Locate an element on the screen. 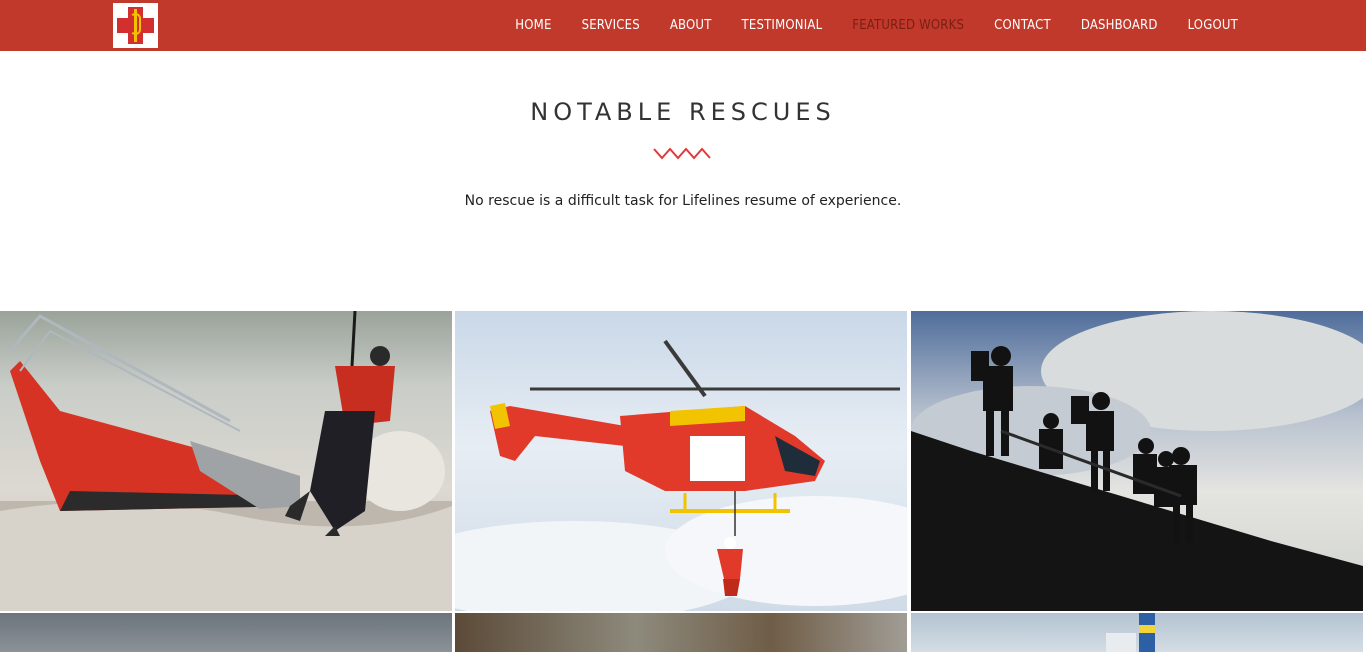  nav-testimonial: TESTIMONIAL is located at coordinates (782, 25).